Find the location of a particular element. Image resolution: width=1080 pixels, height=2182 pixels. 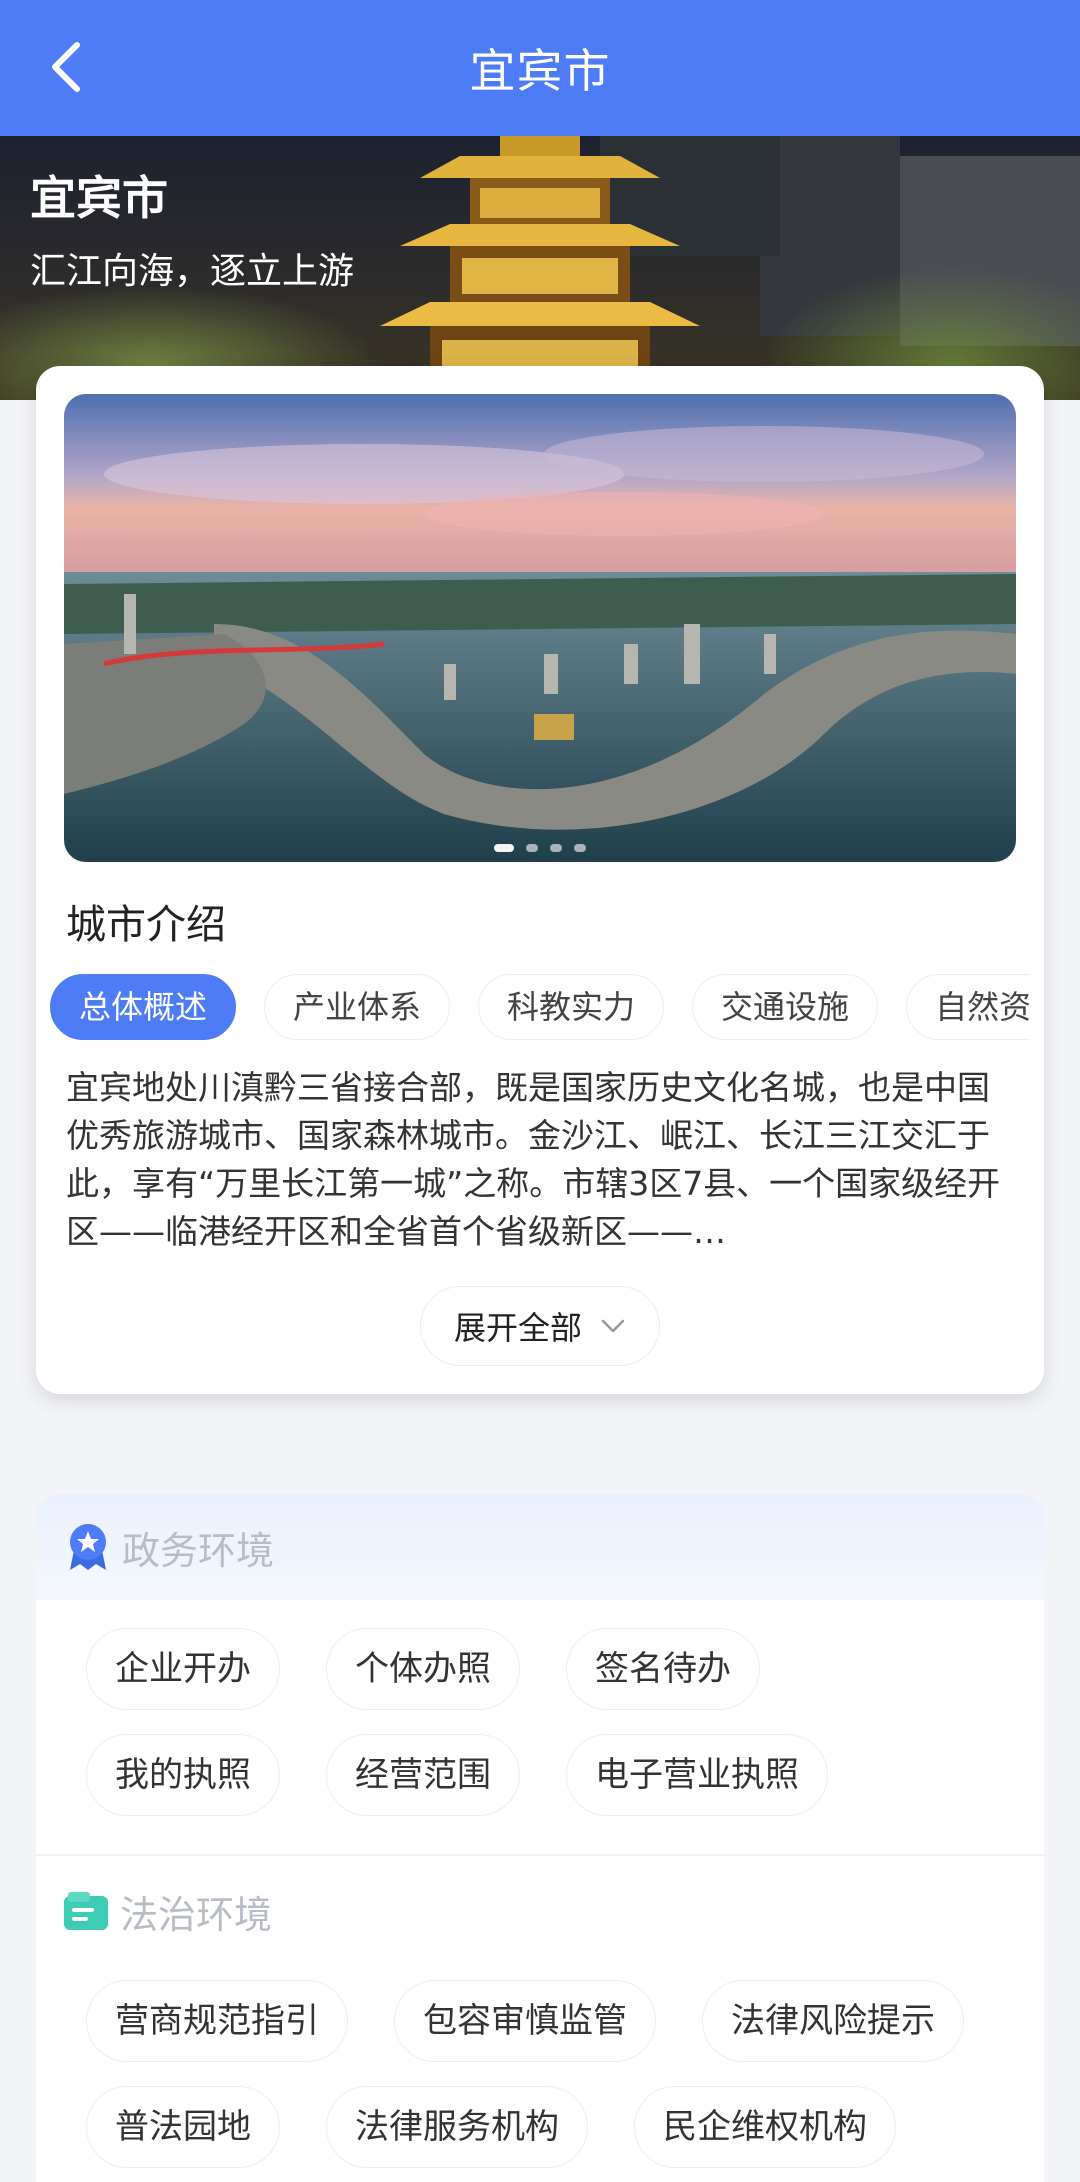

badge-icon is located at coordinates (88, 1547).